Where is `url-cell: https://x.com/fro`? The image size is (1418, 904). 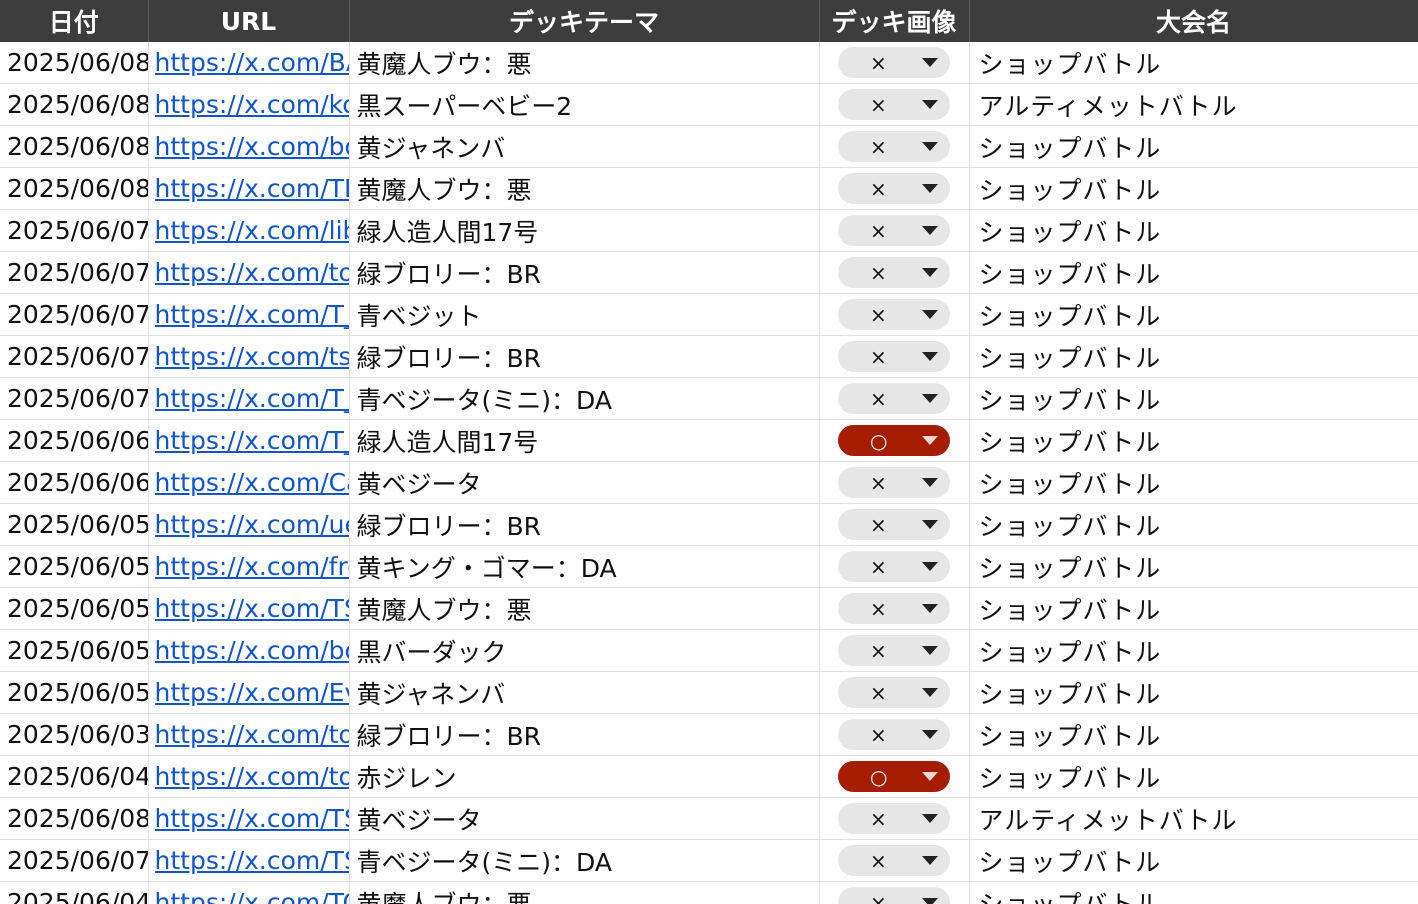 url-cell: https://x.com/fro is located at coordinates (249, 566).